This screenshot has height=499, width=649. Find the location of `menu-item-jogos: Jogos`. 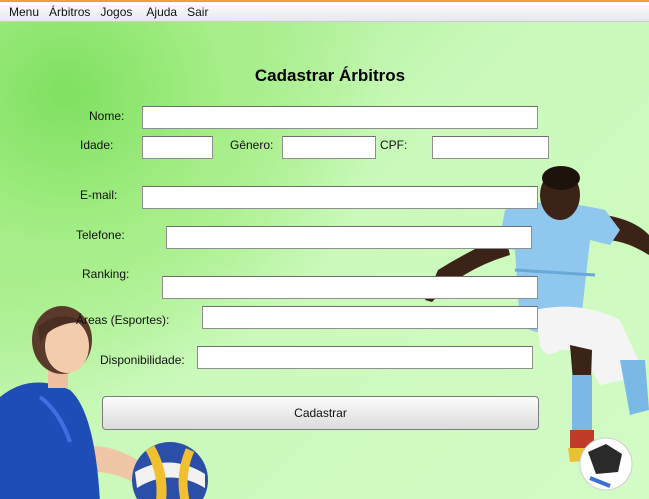

menu-item-jogos: Jogos is located at coordinates (116, 12).